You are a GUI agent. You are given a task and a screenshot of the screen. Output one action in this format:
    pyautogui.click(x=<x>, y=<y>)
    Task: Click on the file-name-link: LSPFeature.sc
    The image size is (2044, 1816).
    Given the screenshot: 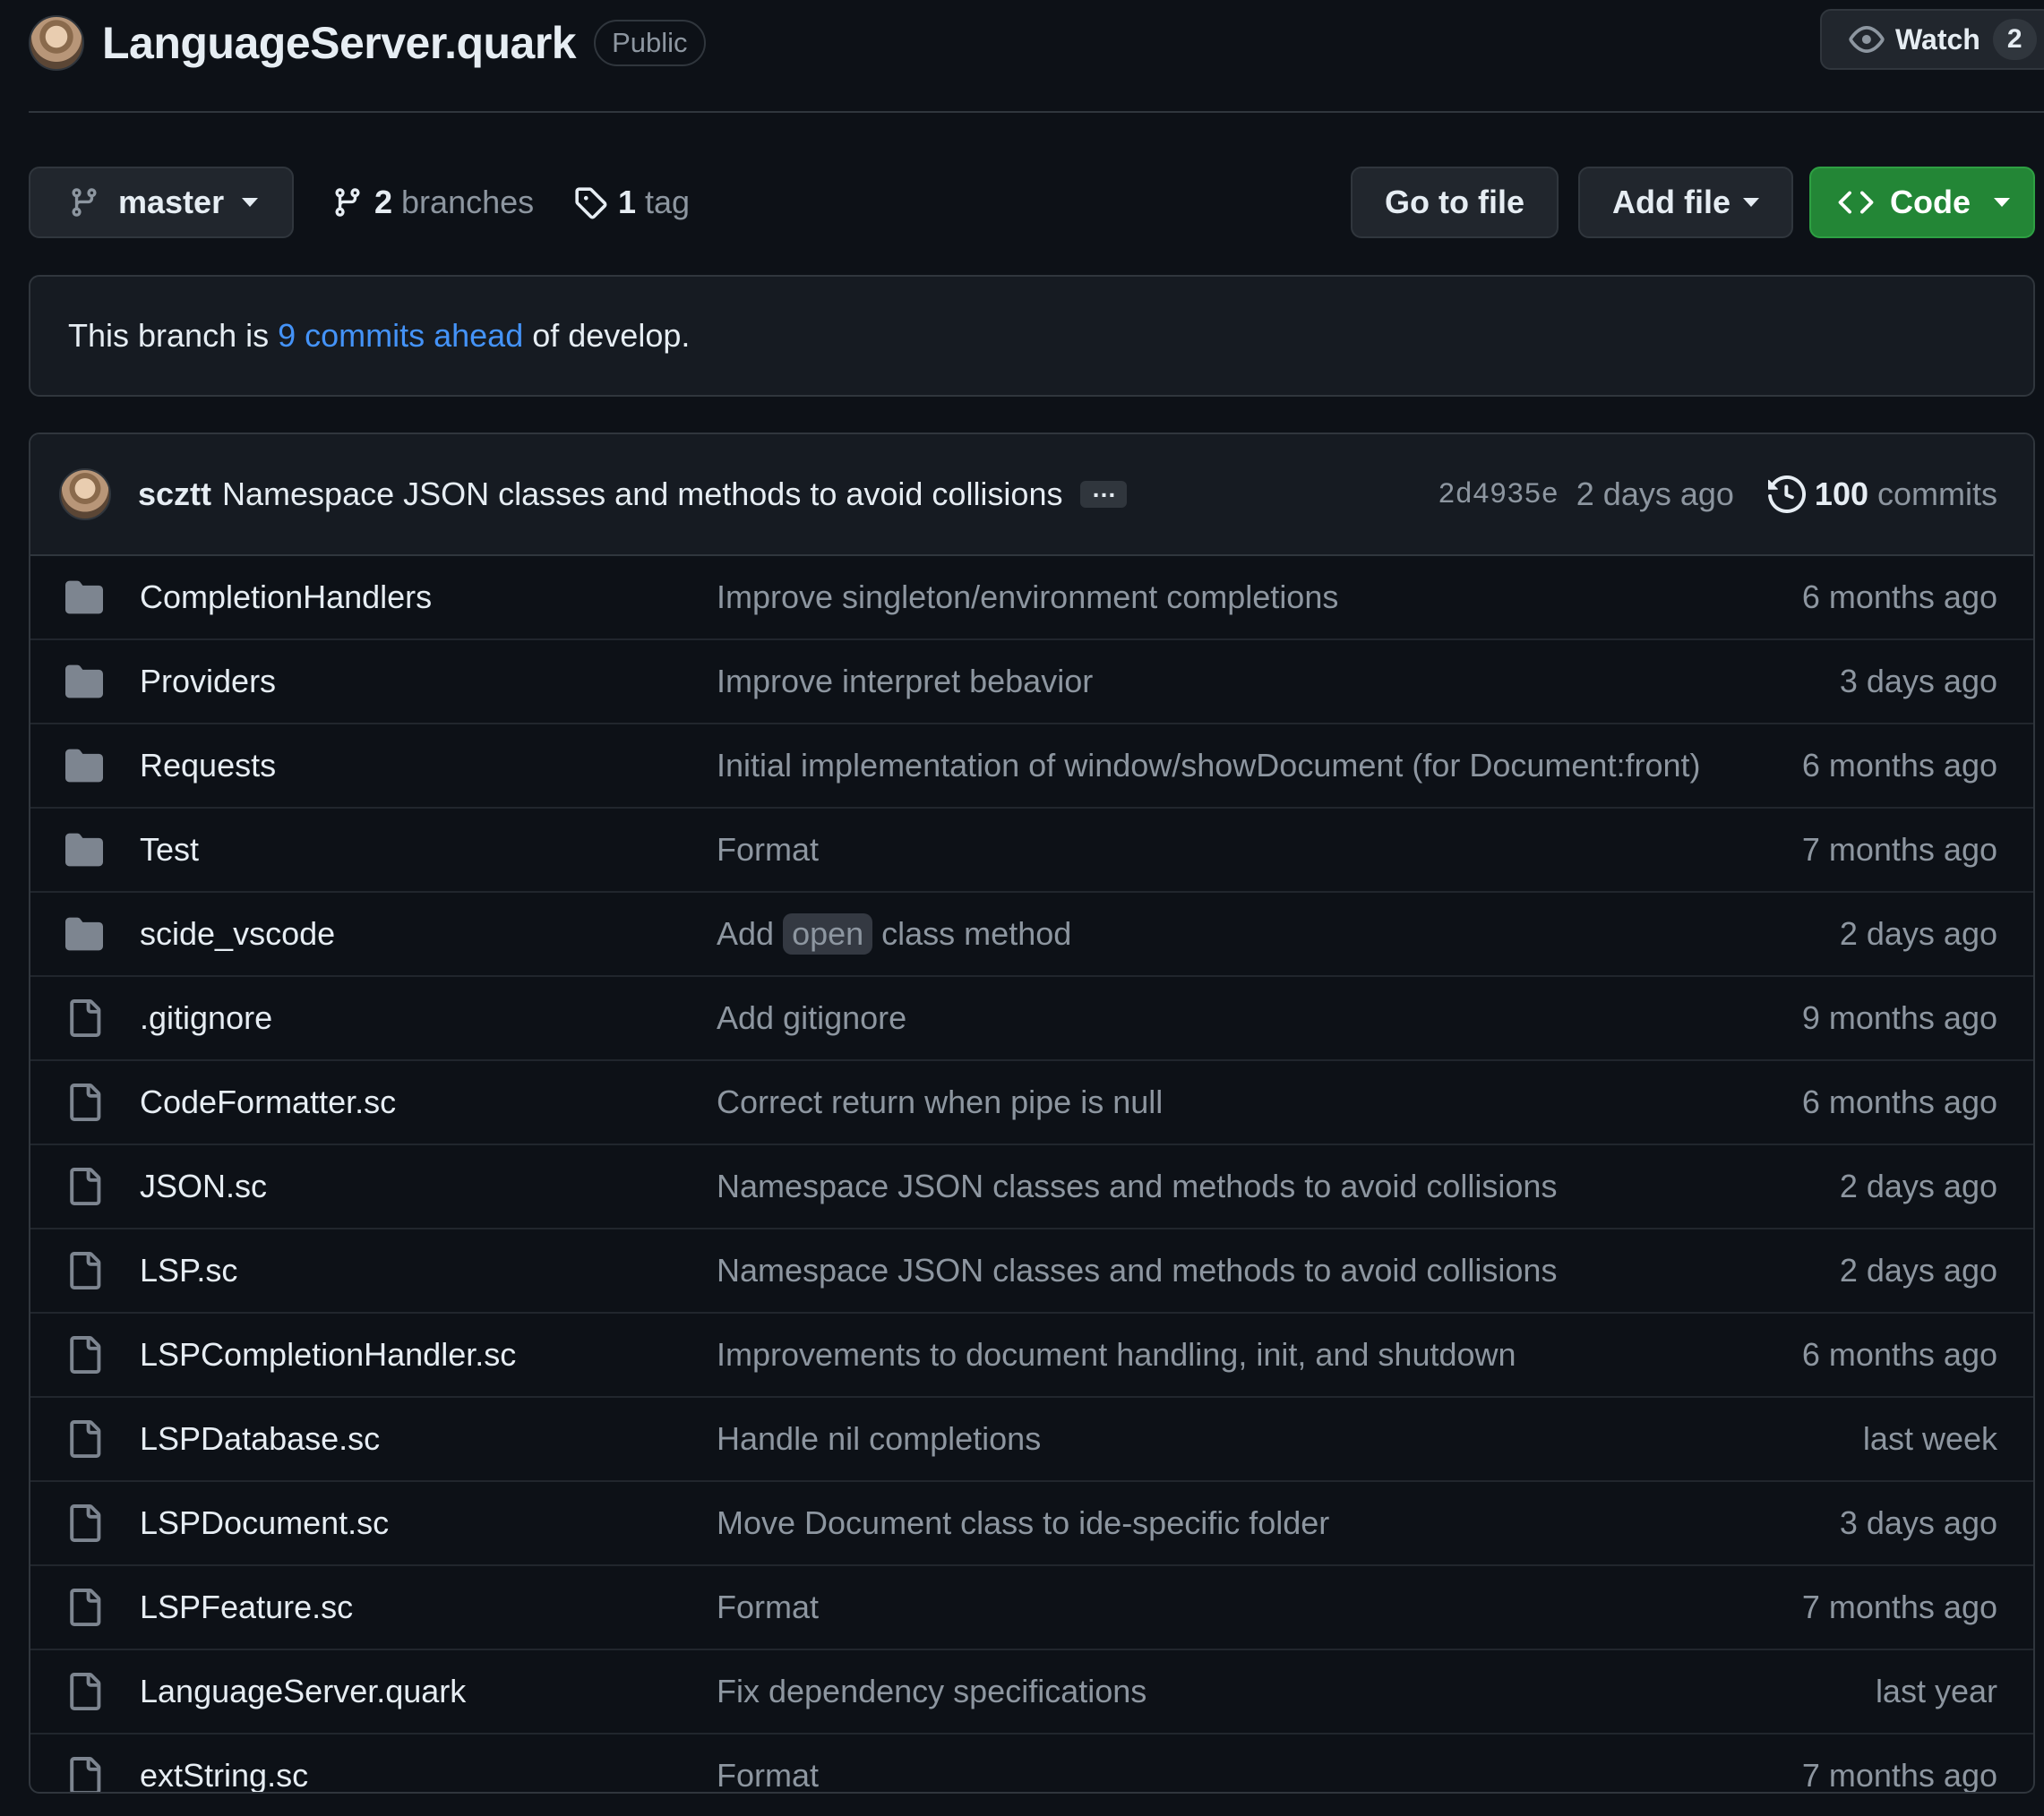 What is the action you would take?
    pyautogui.click(x=247, y=1607)
    